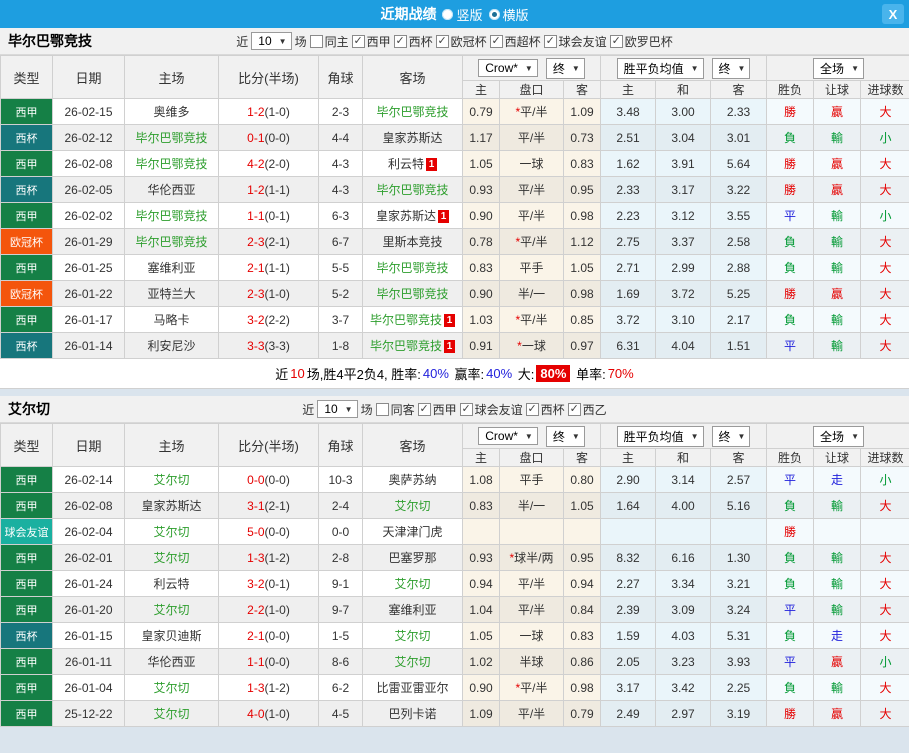 This screenshot has height=753, width=909. What do you see at coordinates (277, 609) in the screenshot?
I see `halftime-score: (1-0)` at bounding box center [277, 609].